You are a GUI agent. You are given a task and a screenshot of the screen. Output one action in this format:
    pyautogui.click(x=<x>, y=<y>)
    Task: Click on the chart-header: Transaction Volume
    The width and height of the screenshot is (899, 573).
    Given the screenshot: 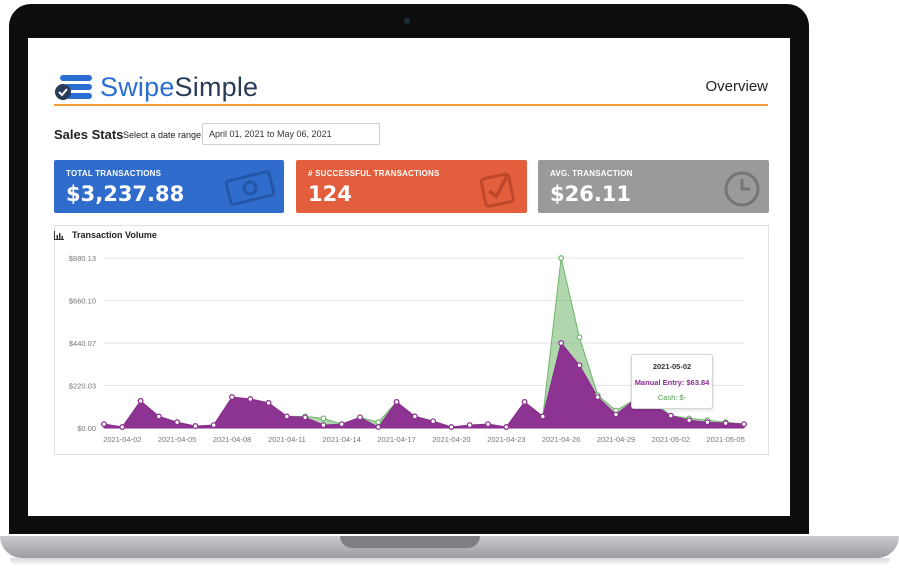 What is the action you would take?
    pyautogui.click(x=105, y=235)
    